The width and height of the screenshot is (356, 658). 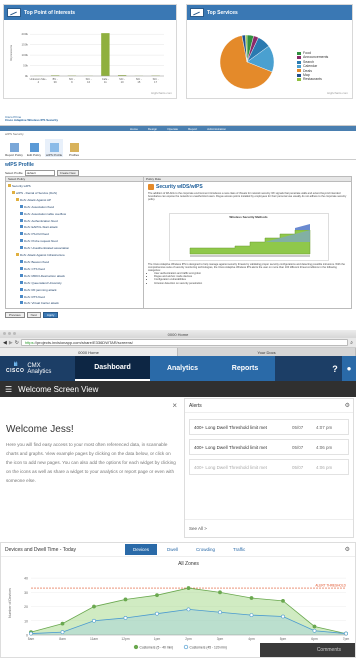 I want to click on report-policy-button: Report Policy, so click(x=14, y=148).